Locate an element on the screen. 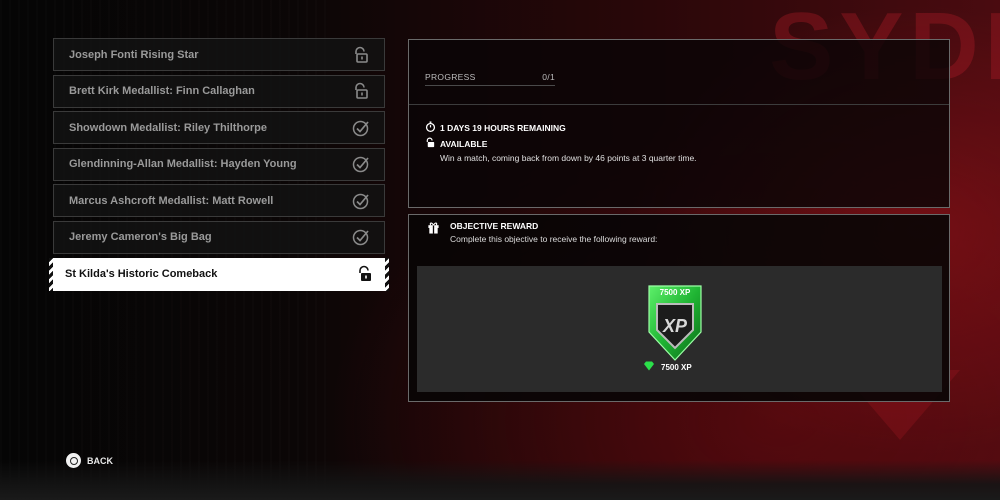 This screenshot has height=500, width=1000. xp-badge: XP 7500 XP is located at coordinates (675, 322).